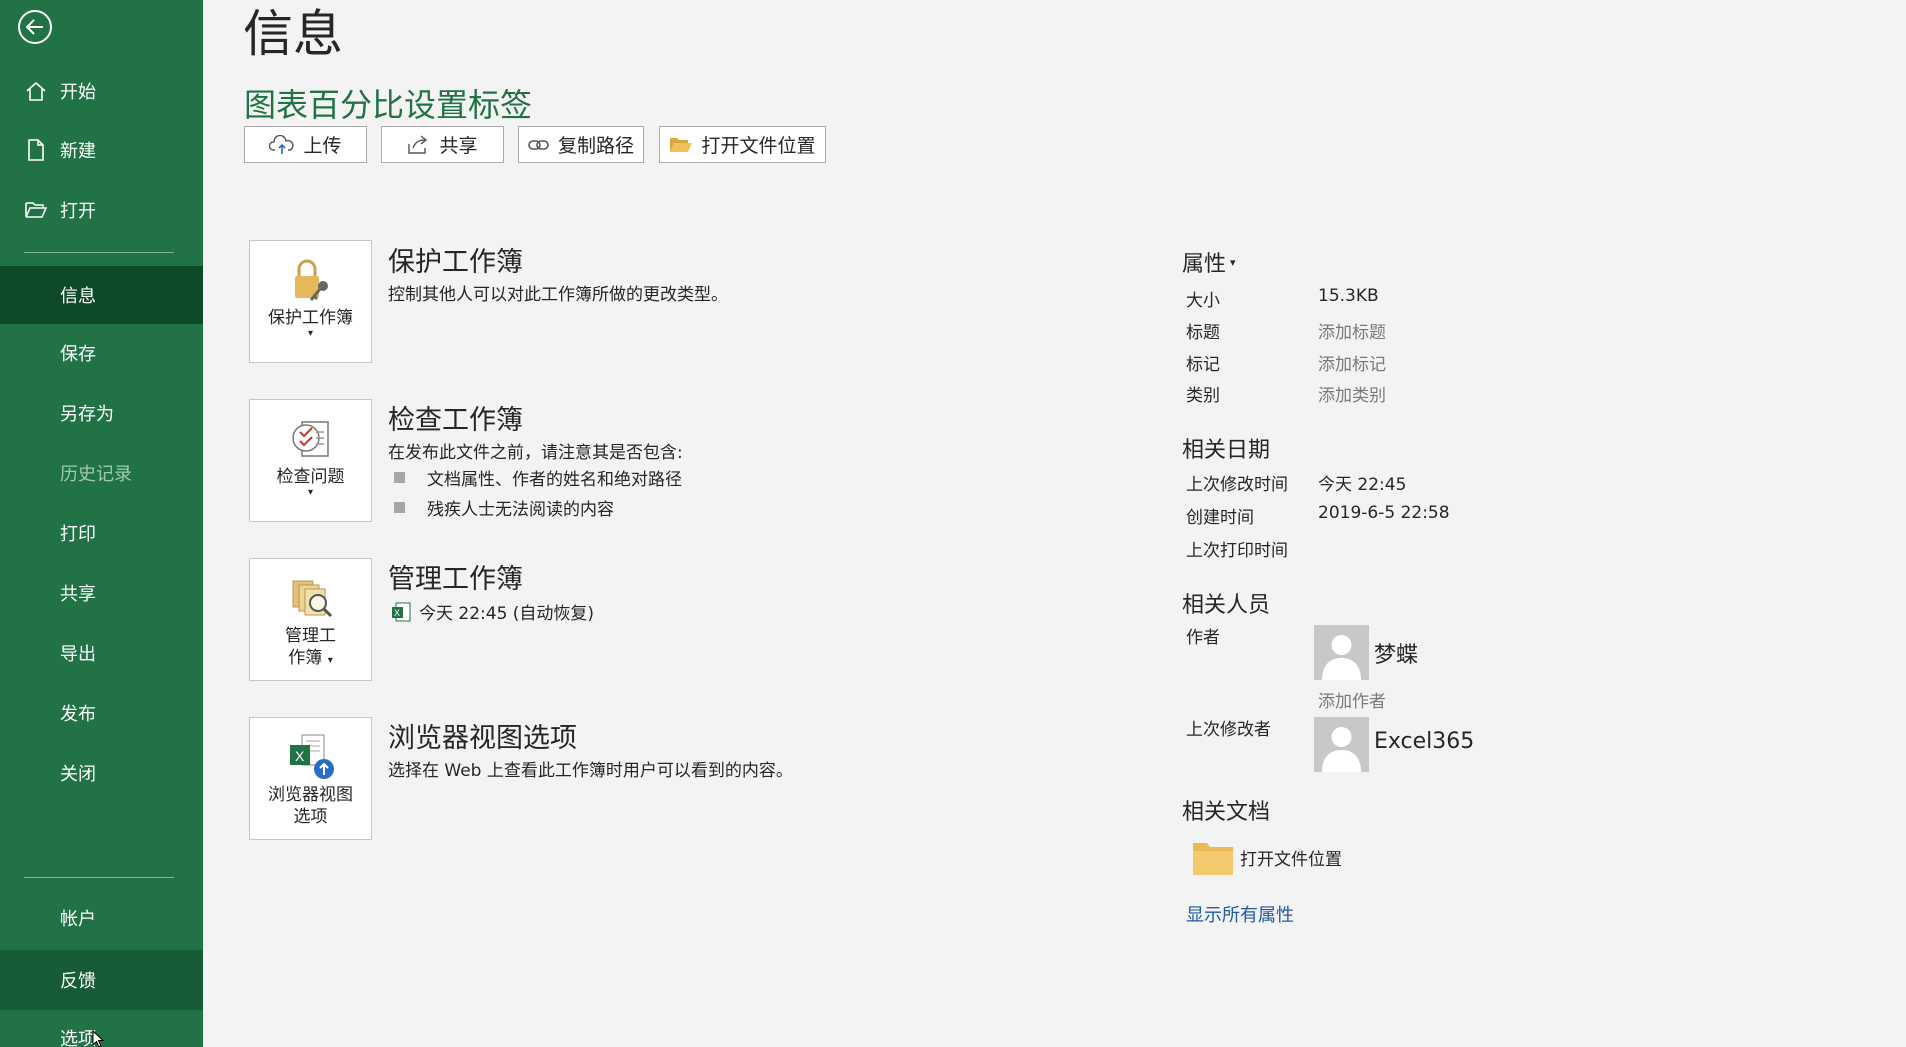  I want to click on size-label: 大小, so click(1203, 301).